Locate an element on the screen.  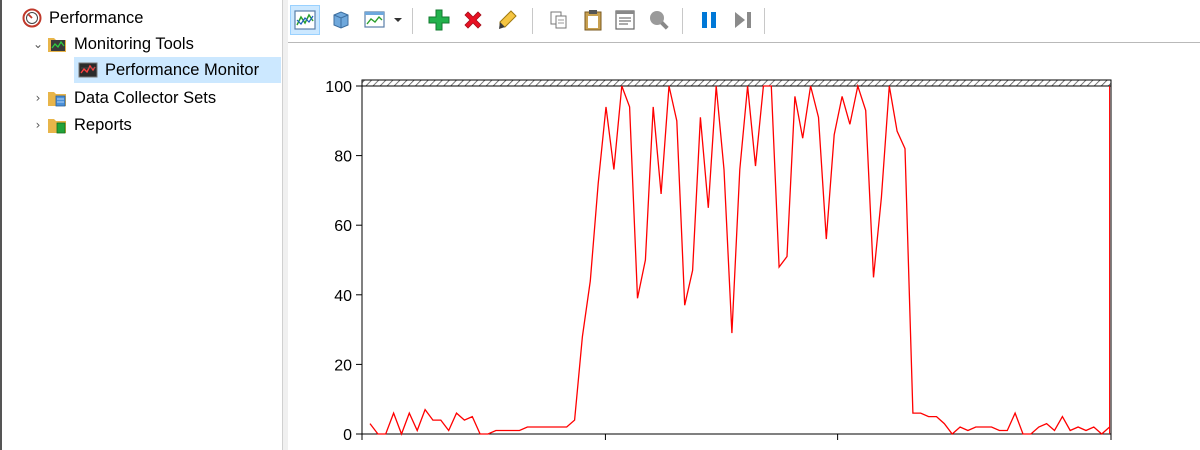
dropdown-arrow-icon is located at coordinates (398, 20).